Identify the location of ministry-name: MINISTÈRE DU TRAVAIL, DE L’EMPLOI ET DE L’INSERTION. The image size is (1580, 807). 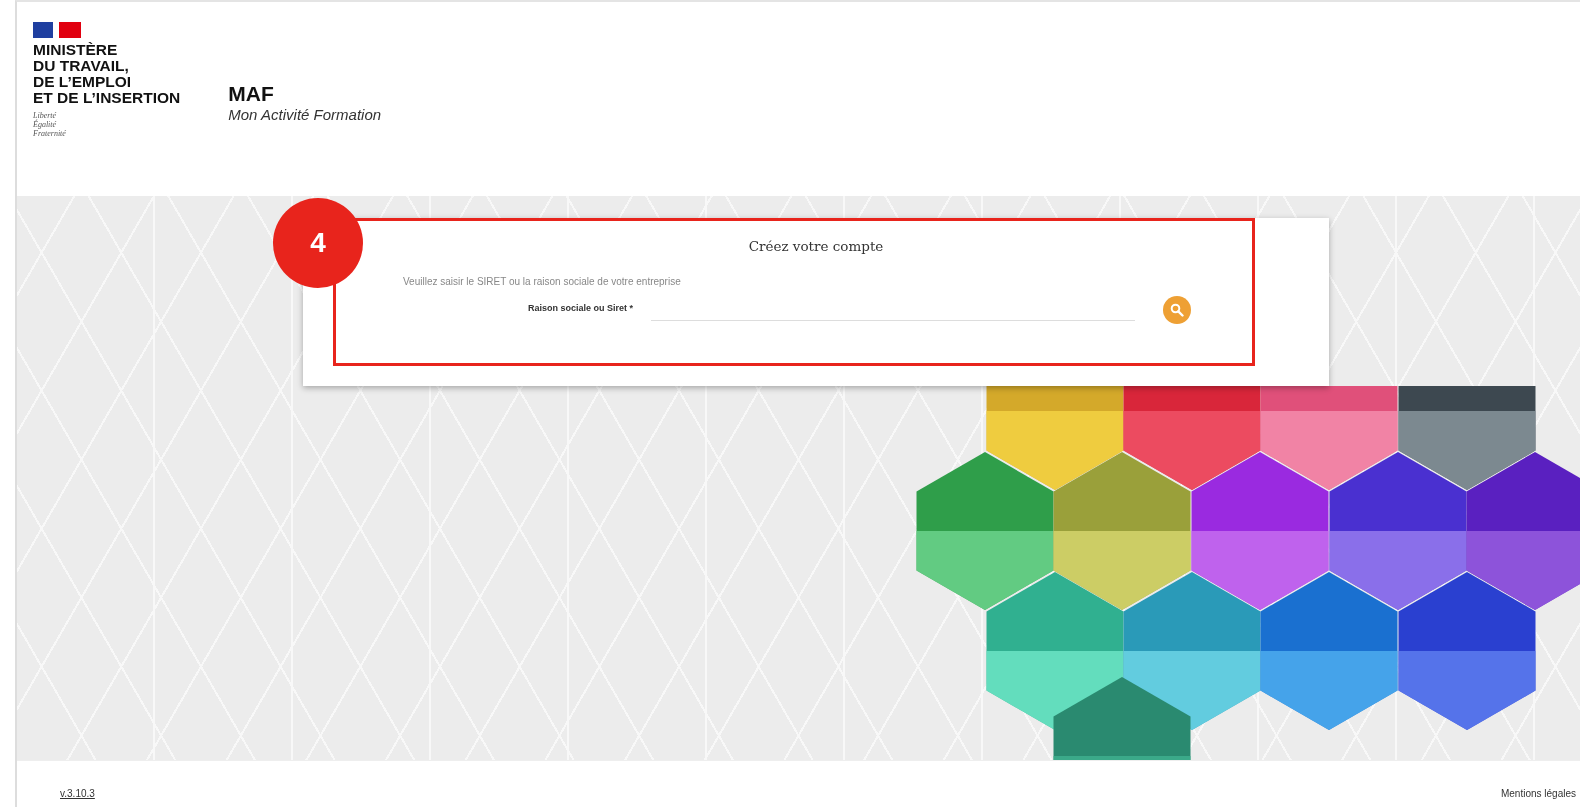
(107, 74).